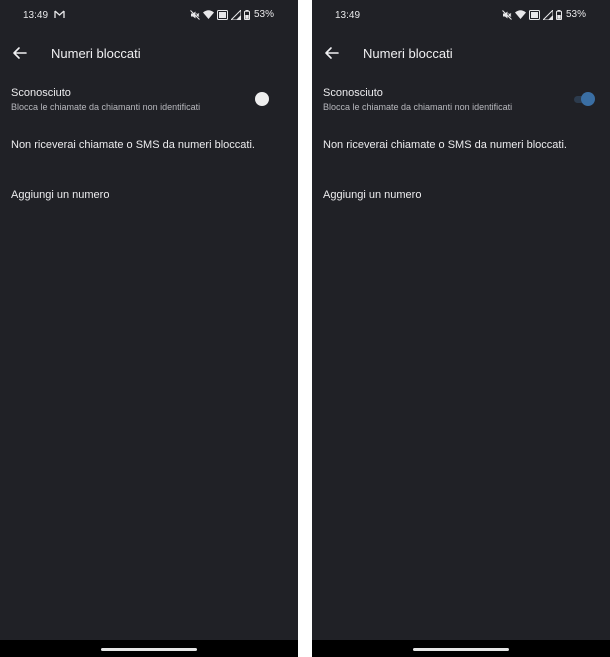  Describe the element at coordinates (59, 16) in the screenshot. I see `gmail-icon` at that location.